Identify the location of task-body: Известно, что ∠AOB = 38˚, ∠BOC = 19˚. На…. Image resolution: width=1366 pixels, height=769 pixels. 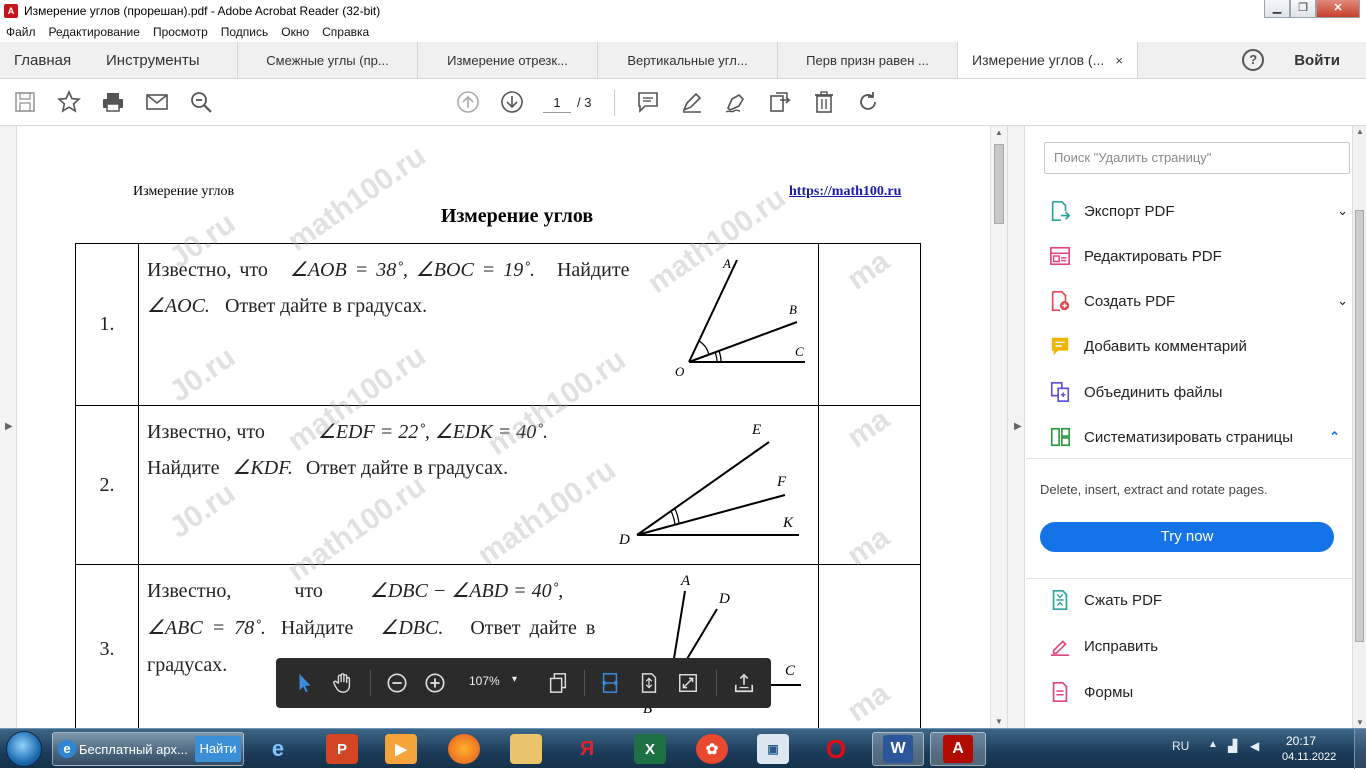
(478, 324).